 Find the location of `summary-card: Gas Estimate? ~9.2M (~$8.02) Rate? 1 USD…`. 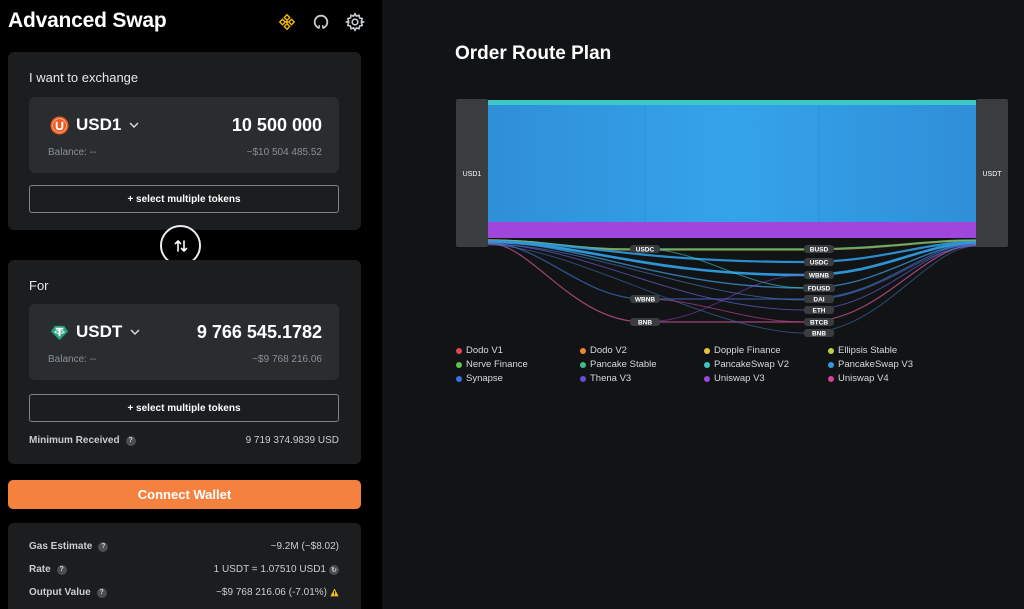

summary-card: Gas Estimate? ~9.2M (~$8.02) Rate? 1 USD… is located at coordinates (184, 566).